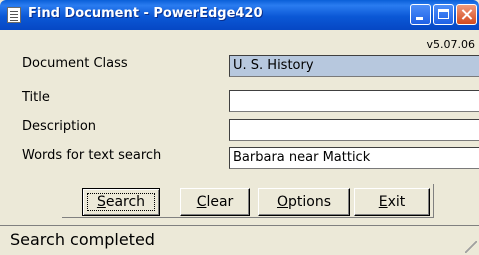  I want to click on title-field, so click(354, 101).